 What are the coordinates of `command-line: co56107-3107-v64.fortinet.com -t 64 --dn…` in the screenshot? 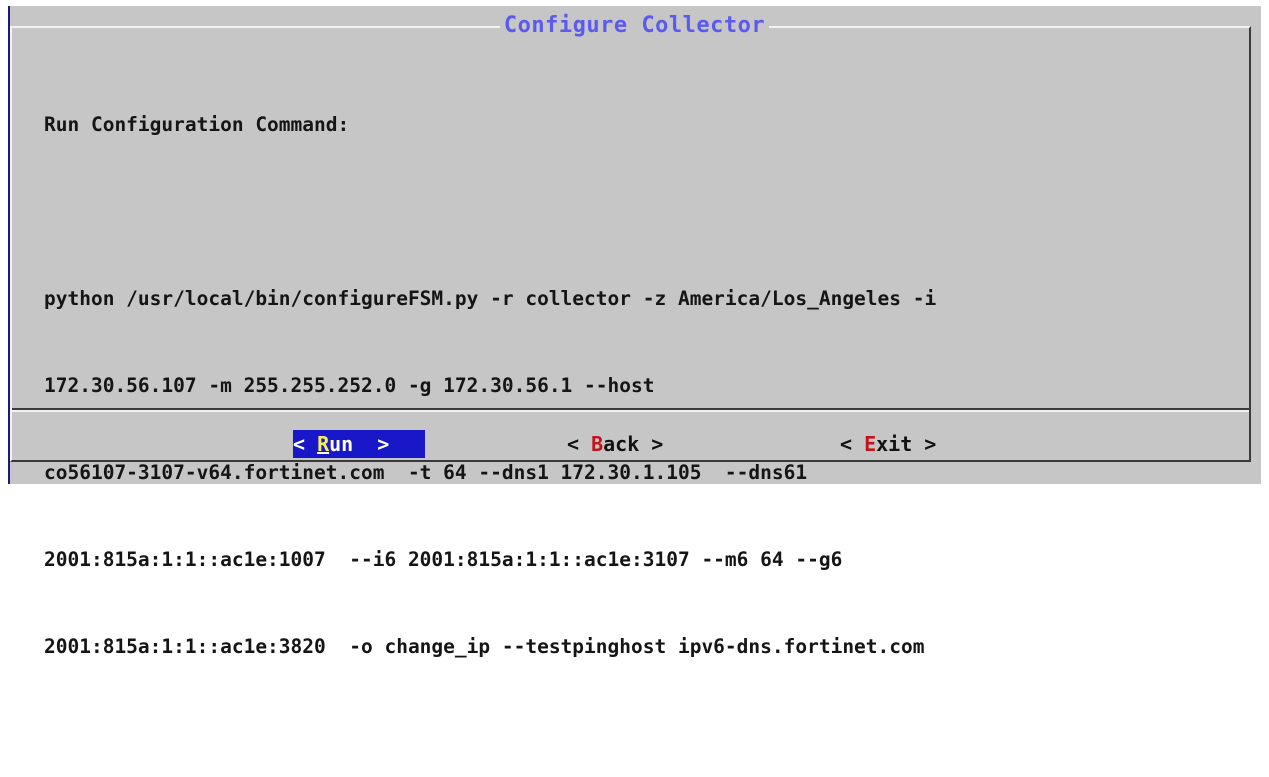 It's located at (426, 472).